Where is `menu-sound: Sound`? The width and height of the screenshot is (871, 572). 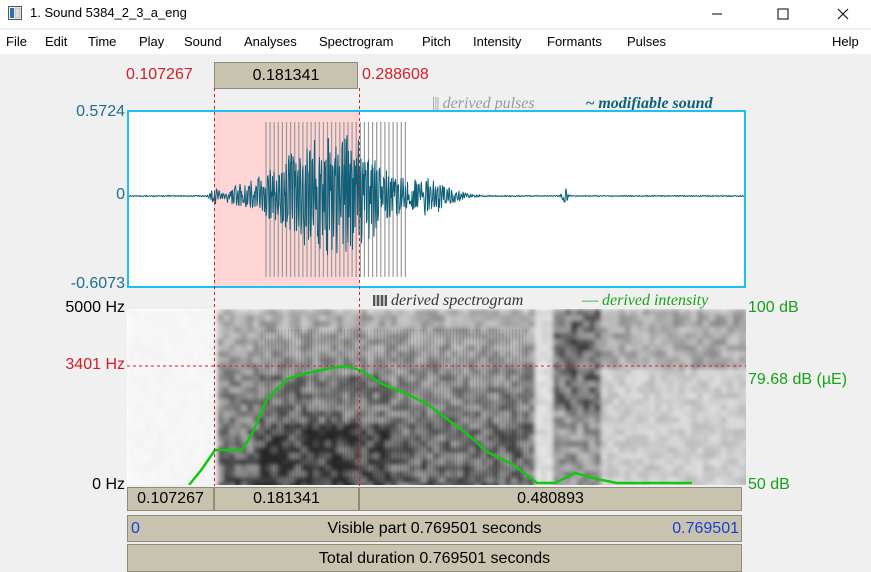
menu-sound: Sound is located at coordinates (203, 41).